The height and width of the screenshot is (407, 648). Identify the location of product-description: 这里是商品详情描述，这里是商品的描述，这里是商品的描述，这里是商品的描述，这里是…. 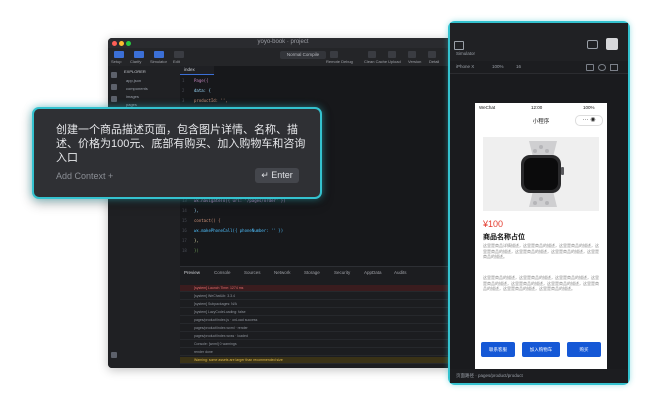
(541, 251).